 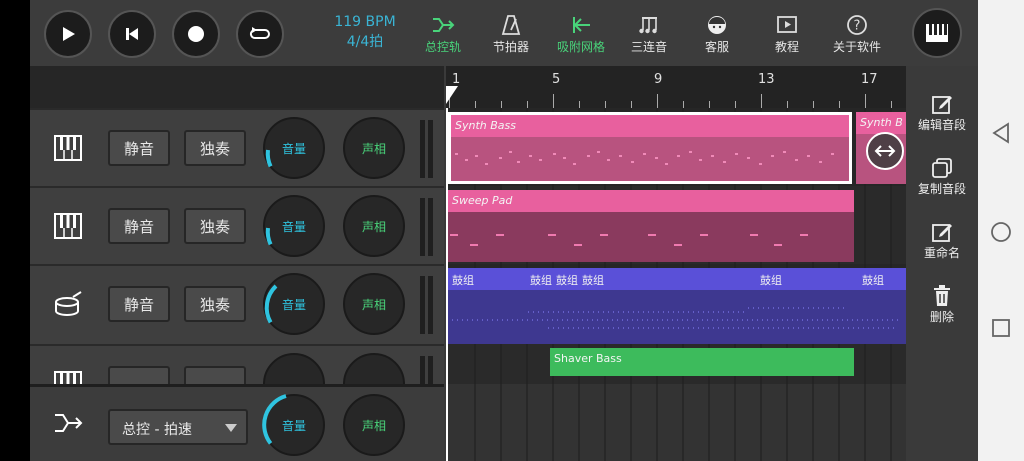 I want to click on rewind-button, so click(x=132, y=34).